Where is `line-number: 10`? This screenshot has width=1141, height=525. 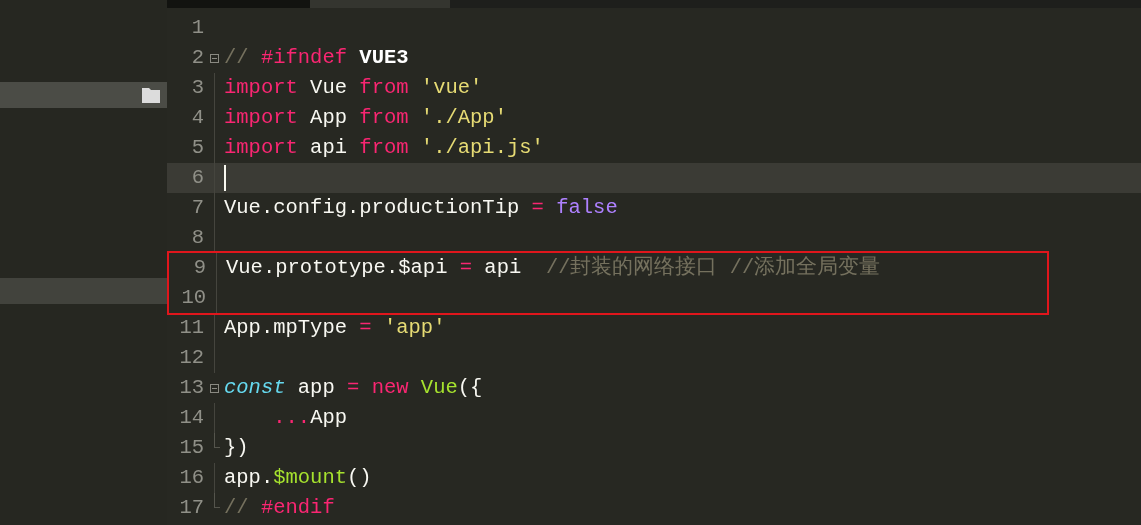 line-number: 10 is located at coordinates (193, 297).